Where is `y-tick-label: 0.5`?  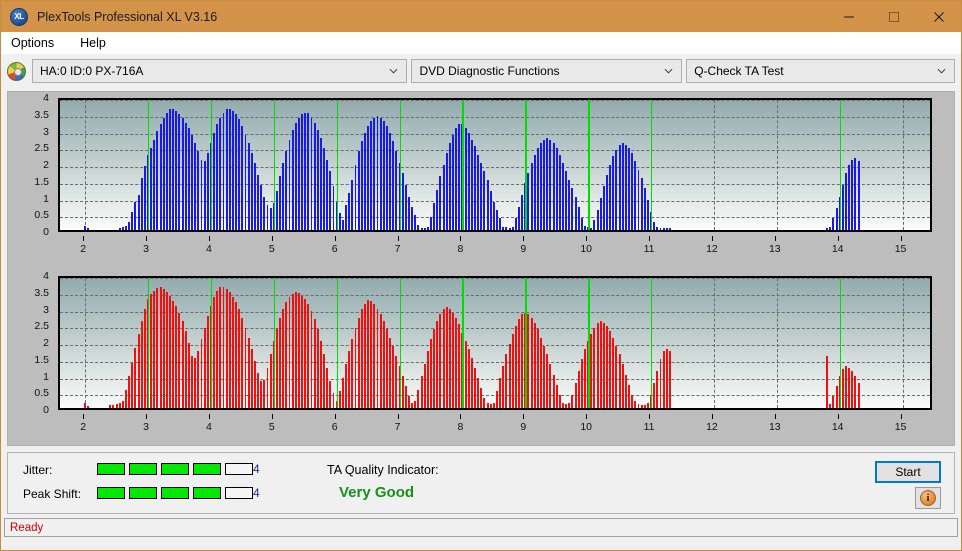 y-tick-label: 0.5 is located at coordinates (41, 393).